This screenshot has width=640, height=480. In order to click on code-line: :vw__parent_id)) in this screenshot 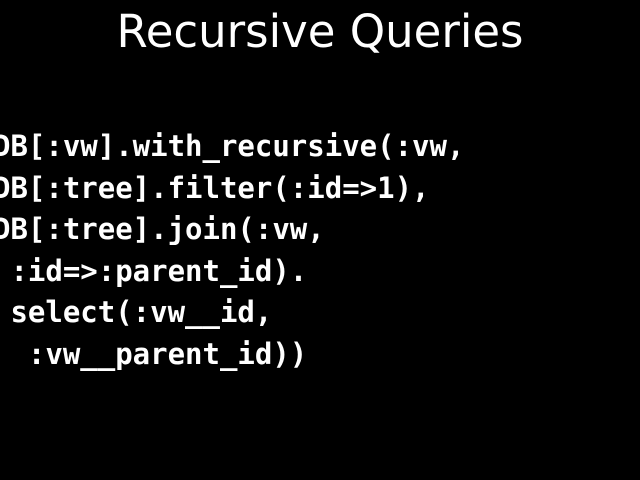, I will do `click(154, 353)`.